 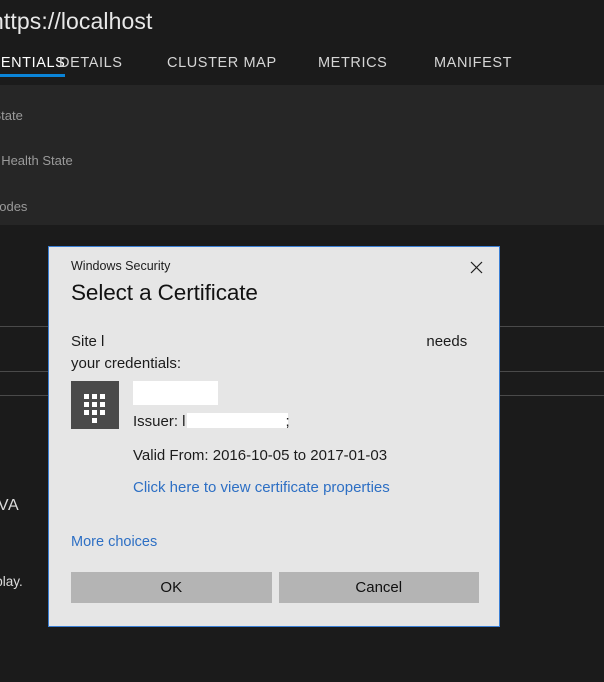 I want to click on tab-metrics: METRICS, so click(x=352, y=63).